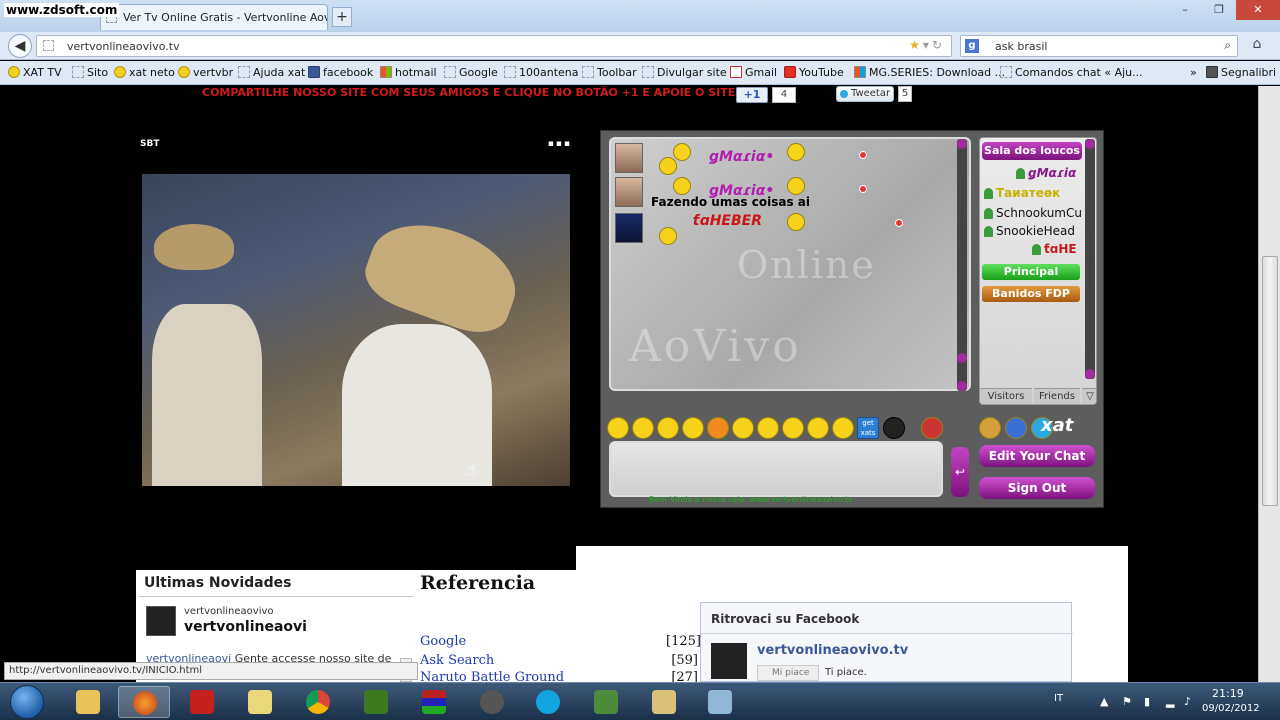 This screenshot has width=1280, height=720. What do you see at coordinates (20, 46) in the screenshot?
I see `back-button: ◀` at bounding box center [20, 46].